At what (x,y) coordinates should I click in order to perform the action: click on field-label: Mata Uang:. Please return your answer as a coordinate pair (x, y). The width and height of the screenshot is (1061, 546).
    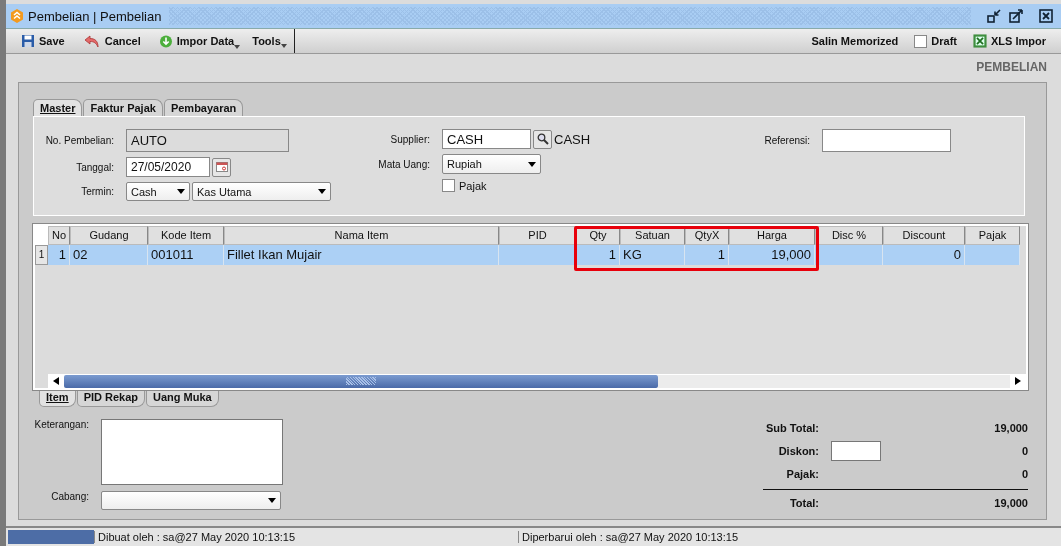
    Looking at the image, I should click on (403, 164).